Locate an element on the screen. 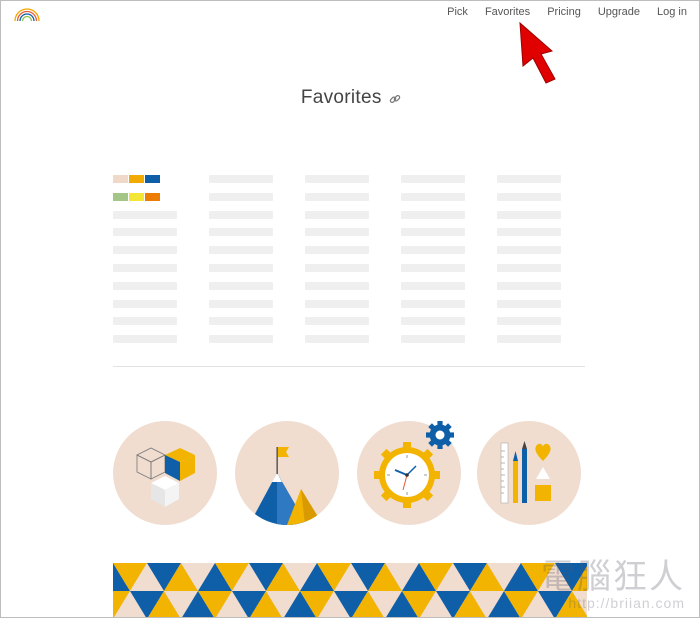 This screenshot has height=618, width=700. favorites-column is located at coordinates (145, 264).